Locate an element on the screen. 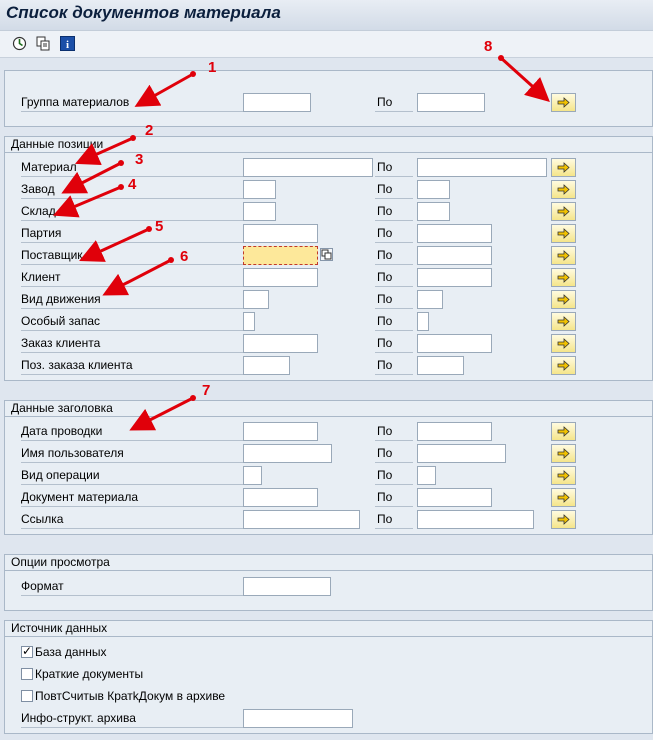 This screenshot has height=740, width=653. pos-rows-row-6-to-input is located at coordinates (454, 277).